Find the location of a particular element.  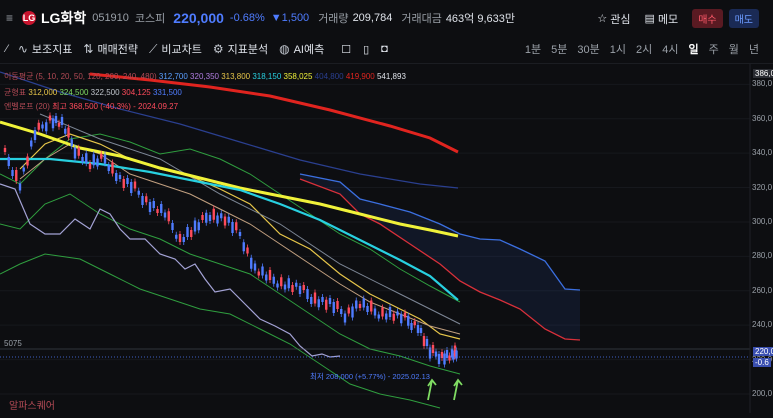

y-tick: 320,0 is located at coordinates (762, 187).